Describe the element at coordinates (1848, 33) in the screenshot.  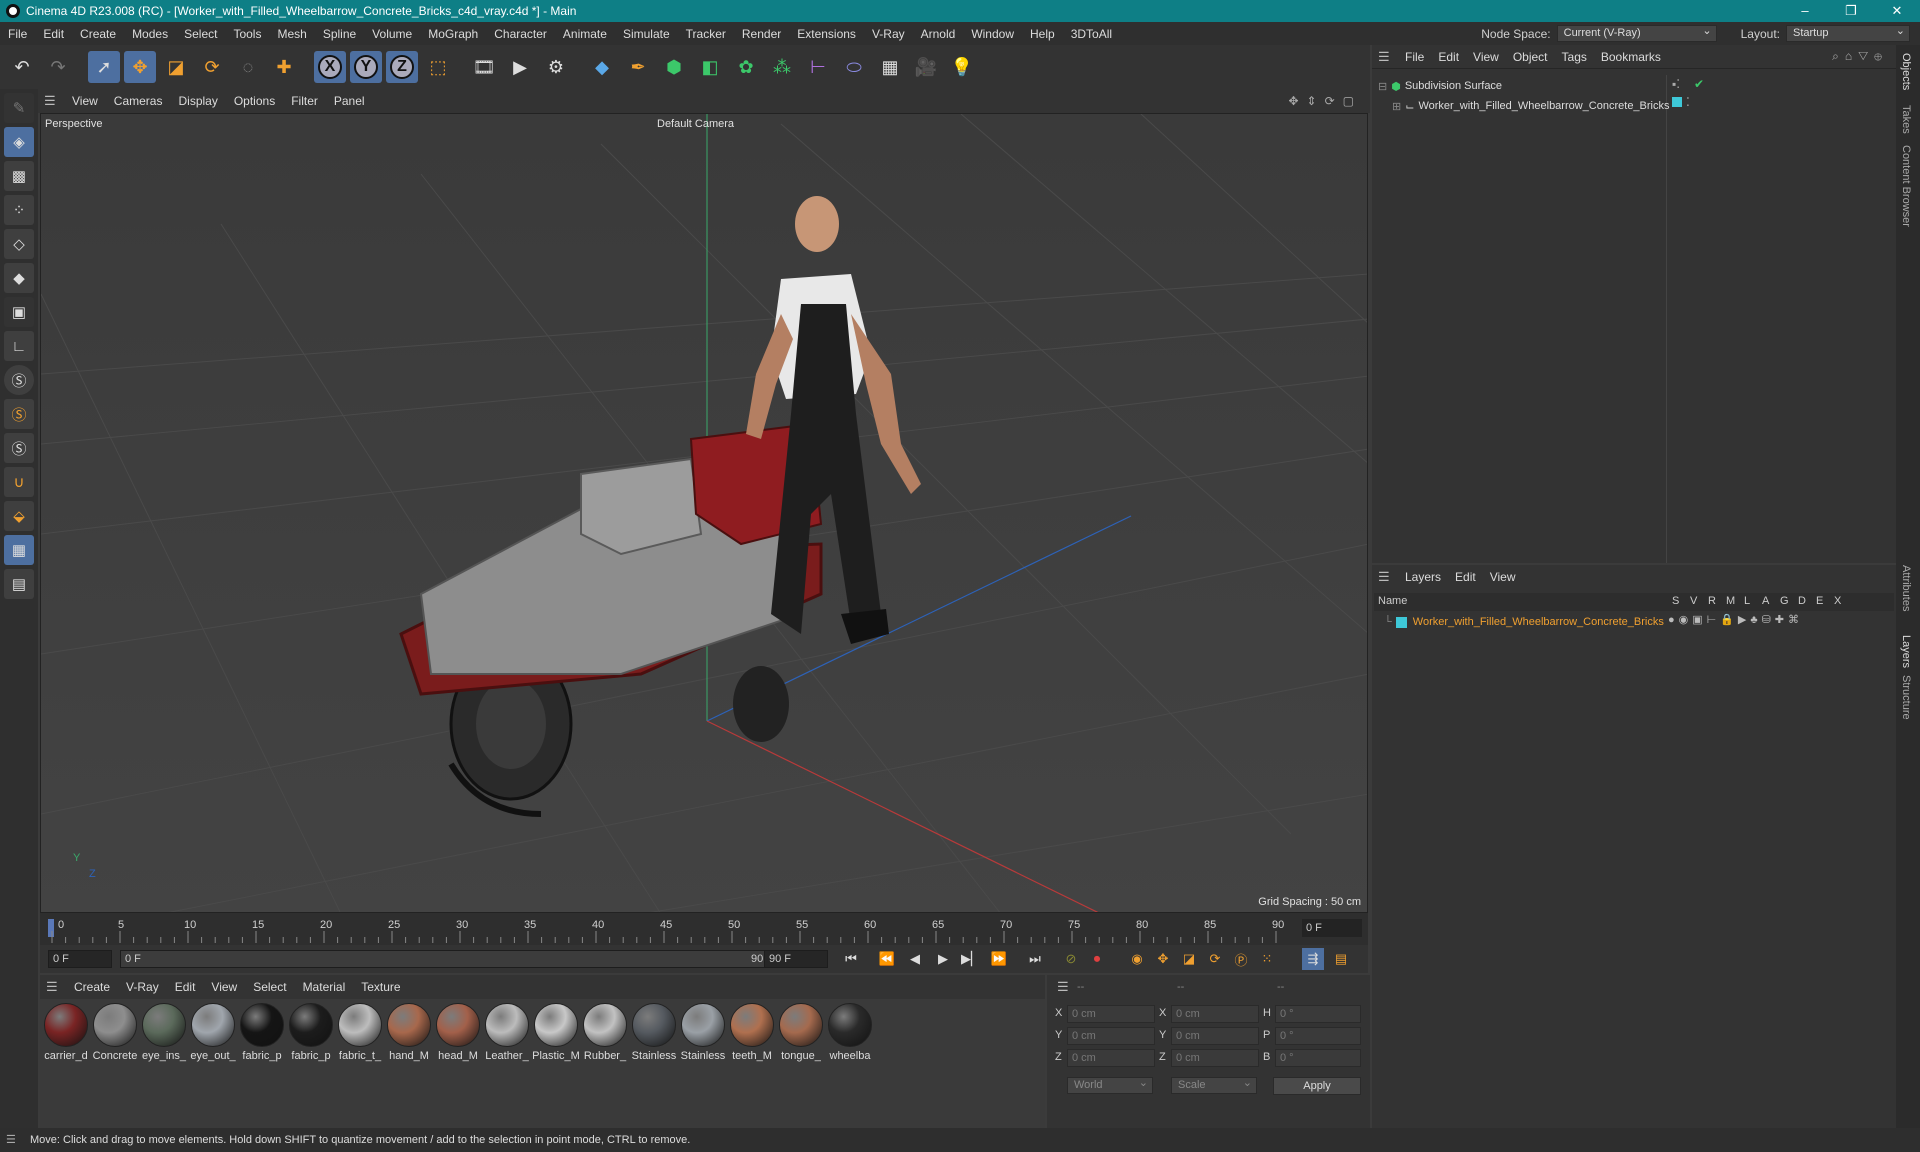
I see `layout-dropdown: Startup` at that location.